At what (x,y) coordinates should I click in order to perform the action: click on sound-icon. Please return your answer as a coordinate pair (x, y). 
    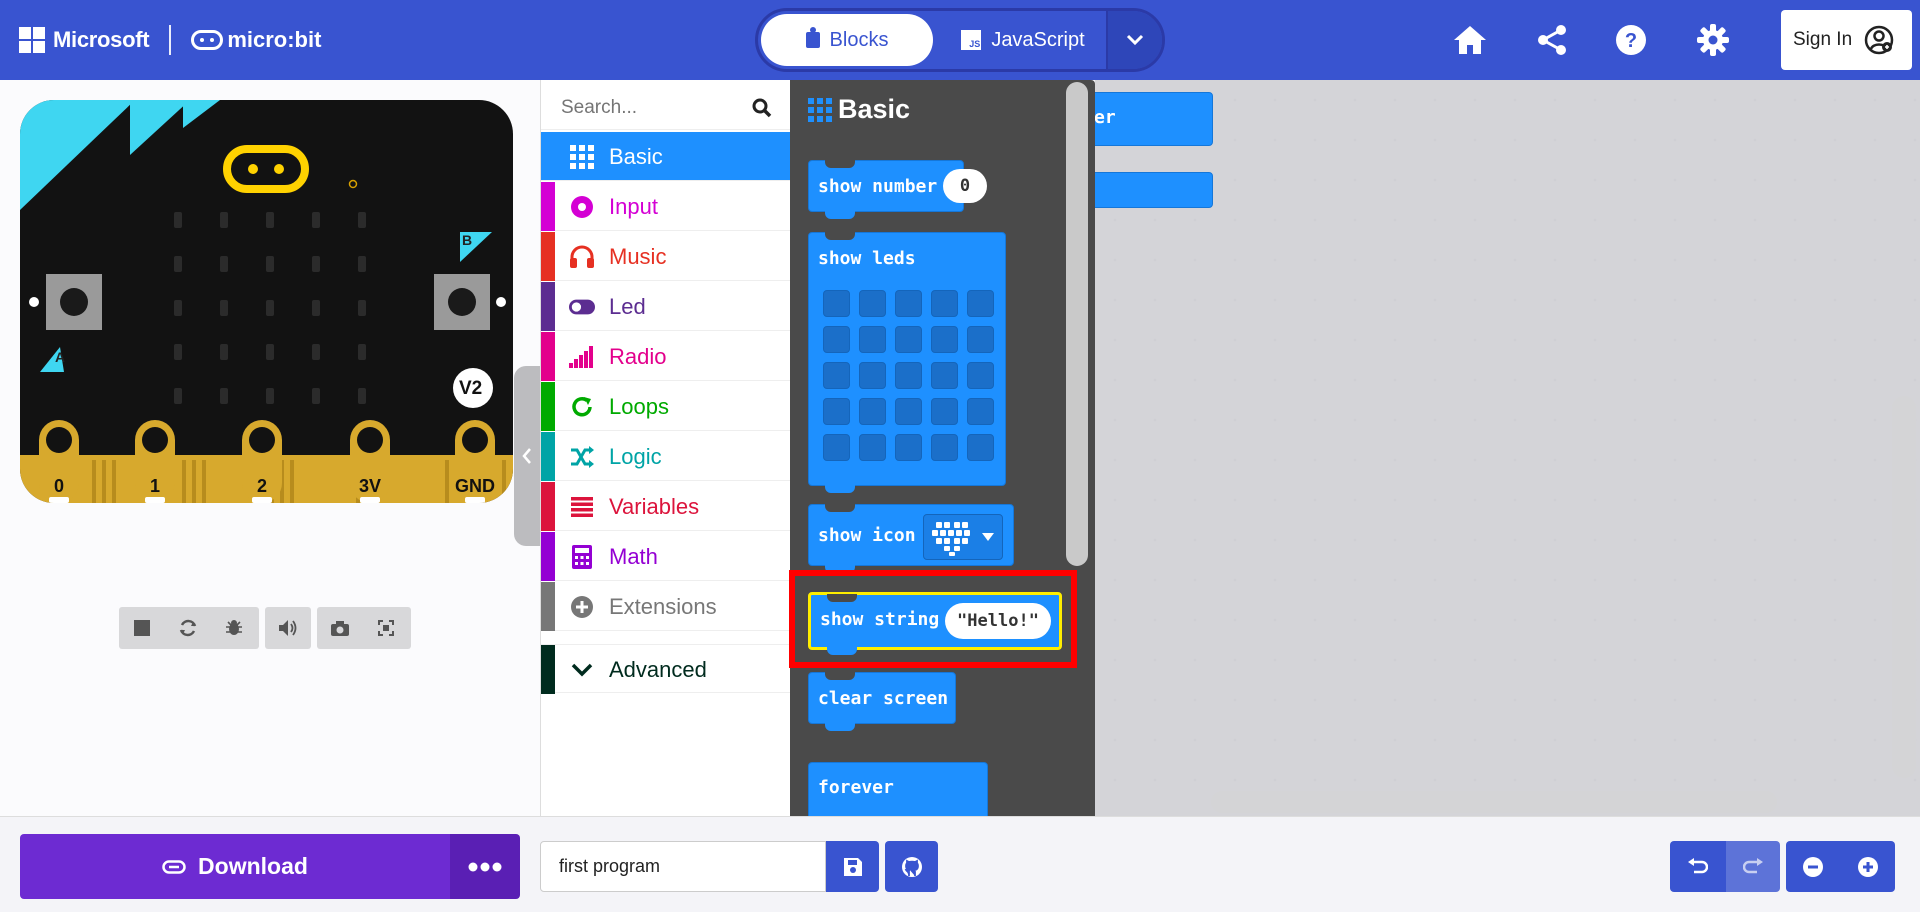
    Looking at the image, I should click on (288, 628).